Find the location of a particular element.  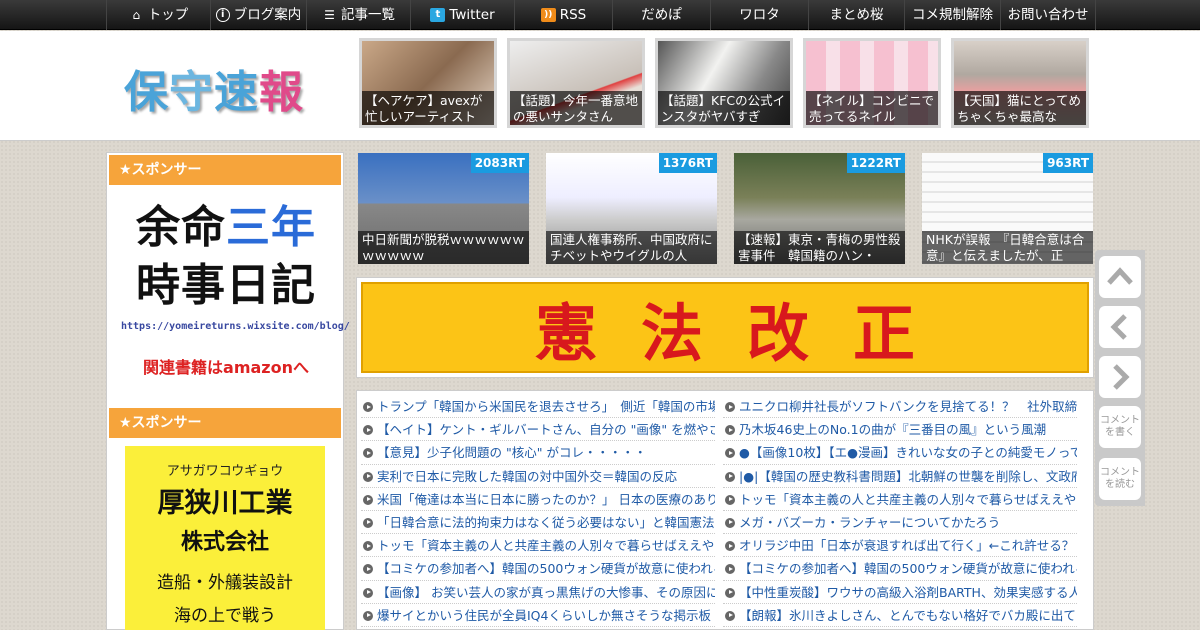

home-icon: ⌂ is located at coordinates (136, 15).